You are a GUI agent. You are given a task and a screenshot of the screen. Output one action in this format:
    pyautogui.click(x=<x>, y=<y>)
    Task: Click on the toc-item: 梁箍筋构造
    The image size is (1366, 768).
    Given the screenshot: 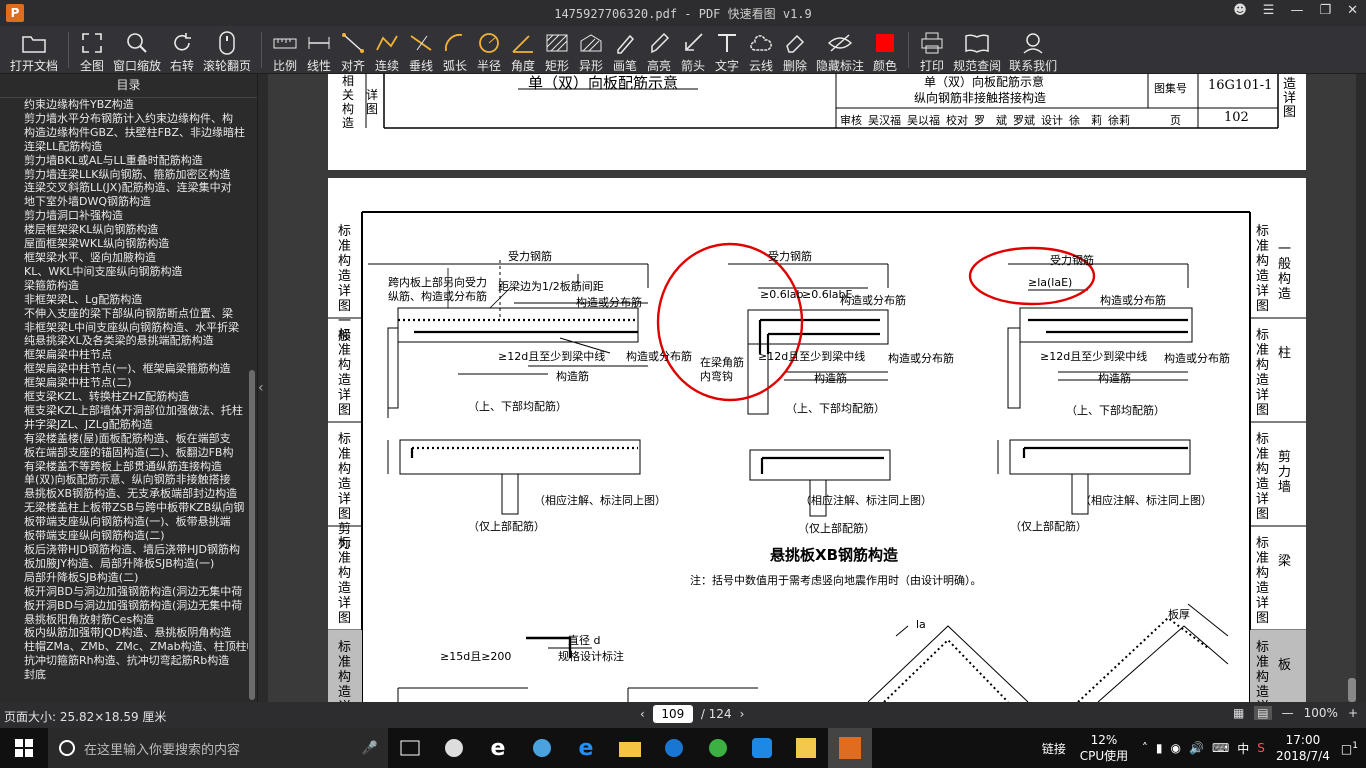 What is the action you would take?
    pyautogui.click(x=124, y=286)
    